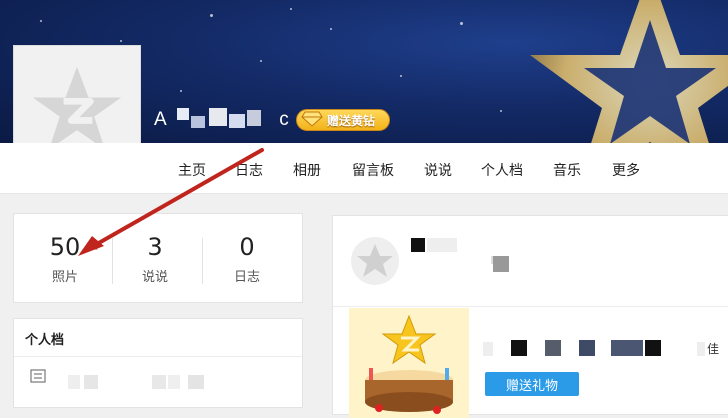 This screenshot has width=728, height=418. Describe the element at coordinates (567, 170) in the screenshot. I see `nav-music: 音乐` at that location.